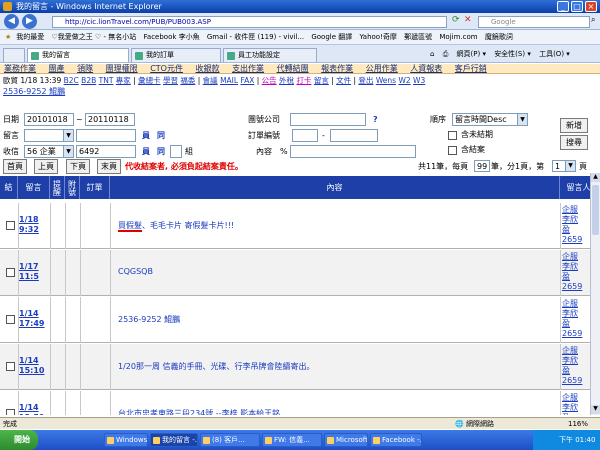 This screenshot has height=450, width=600. What do you see at coordinates (8, 37) in the screenshot?
I see `favorites-star-icon: ★` at bounding box center [8, 37].